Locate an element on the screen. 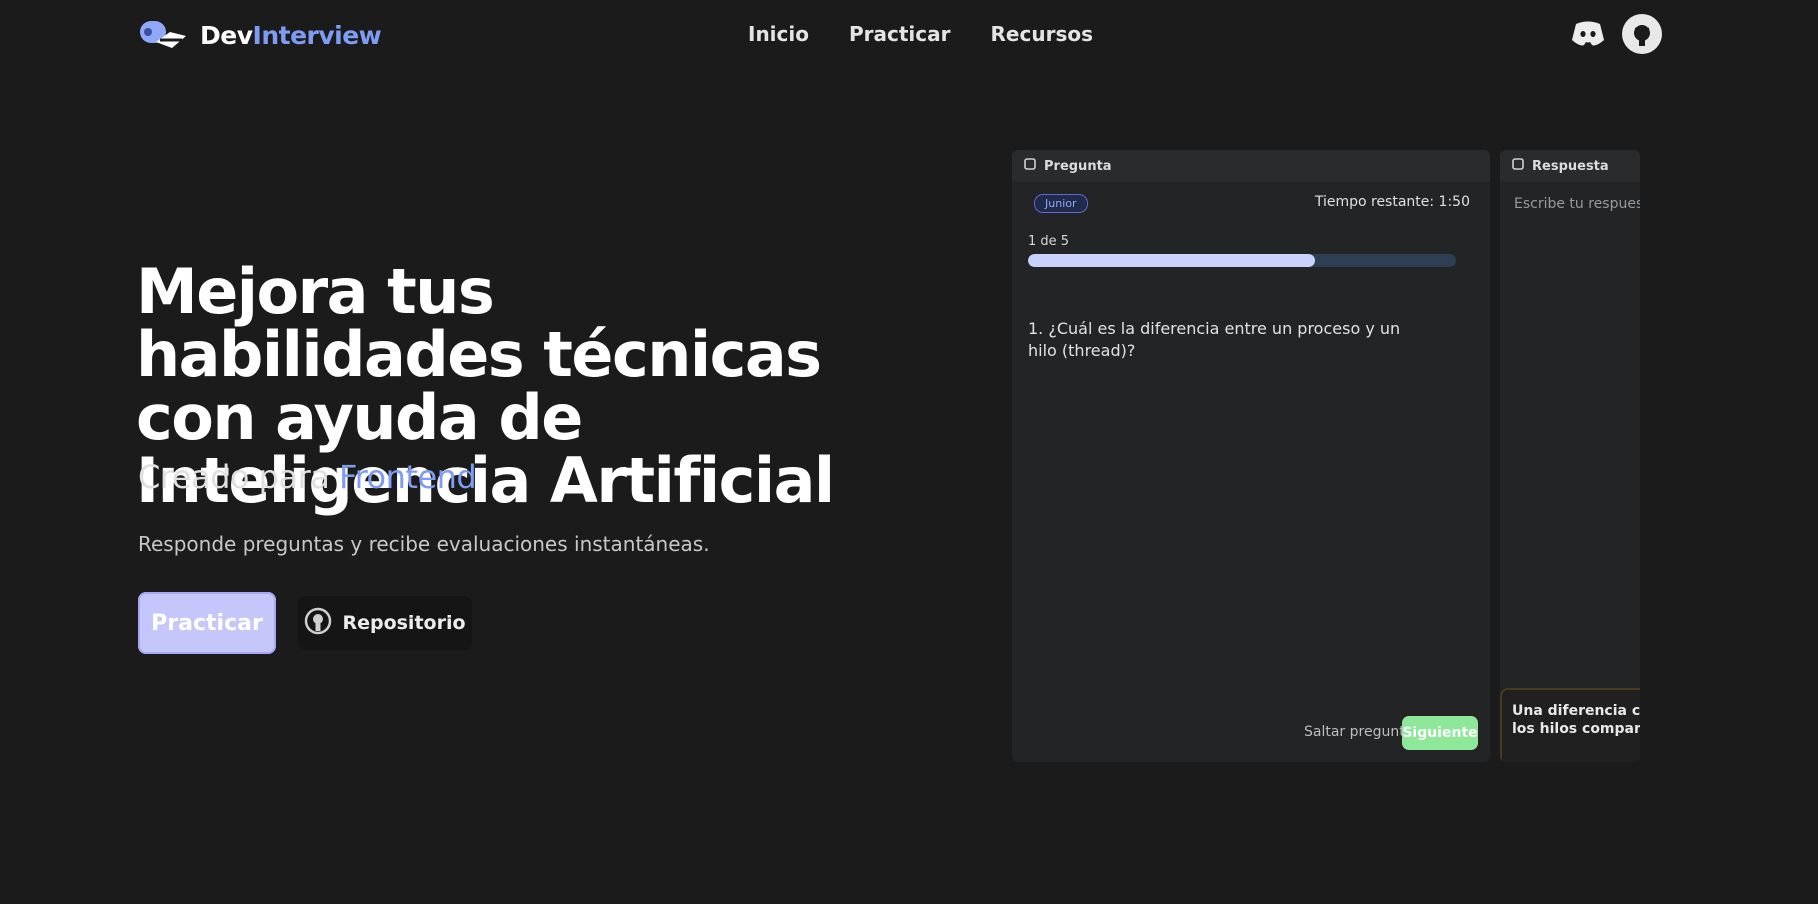 This screenshot has width=1818, height=904. progress-bar-fill is located at coordinates (1171, 260).